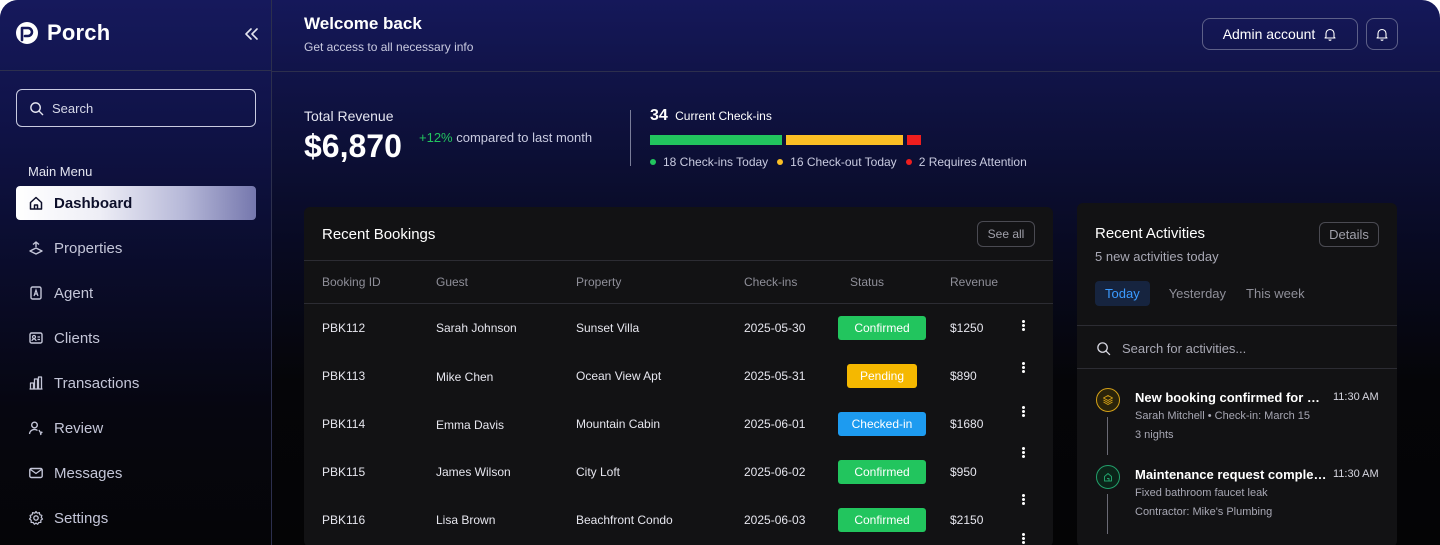  Describe the element at coordinates (36, 517) in the screenshot. I see `gear-icon` at that location.